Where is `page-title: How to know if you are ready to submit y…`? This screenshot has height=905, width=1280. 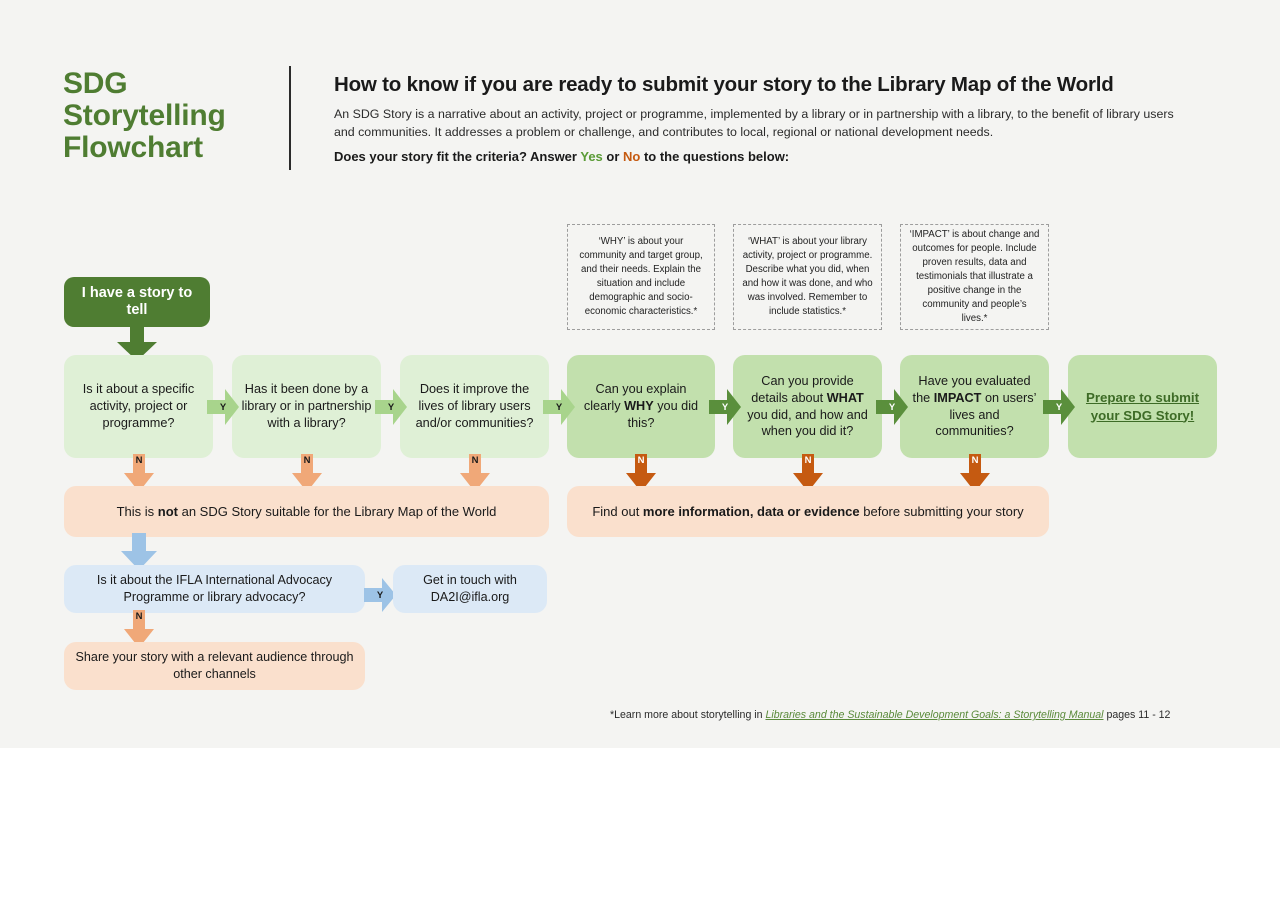
page-title: How to know if you are ready to submit y… is located at coordinates (724, 84).